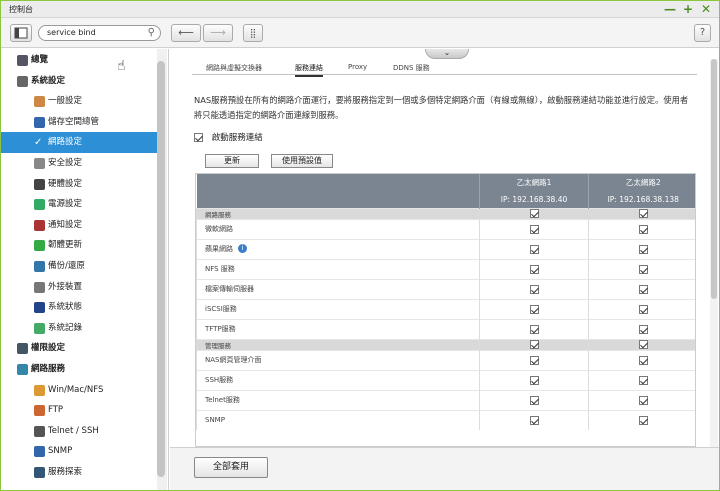 The height and width of the screenshot is (491, 720). I want to click on info-icon: i, so click(242, 248).